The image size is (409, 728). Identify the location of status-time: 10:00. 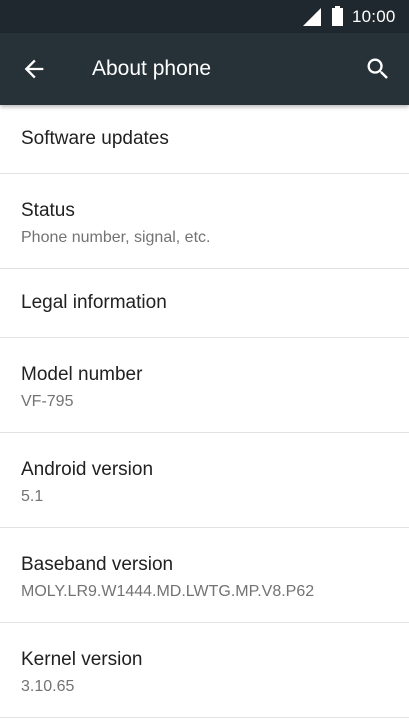
(374, 16).